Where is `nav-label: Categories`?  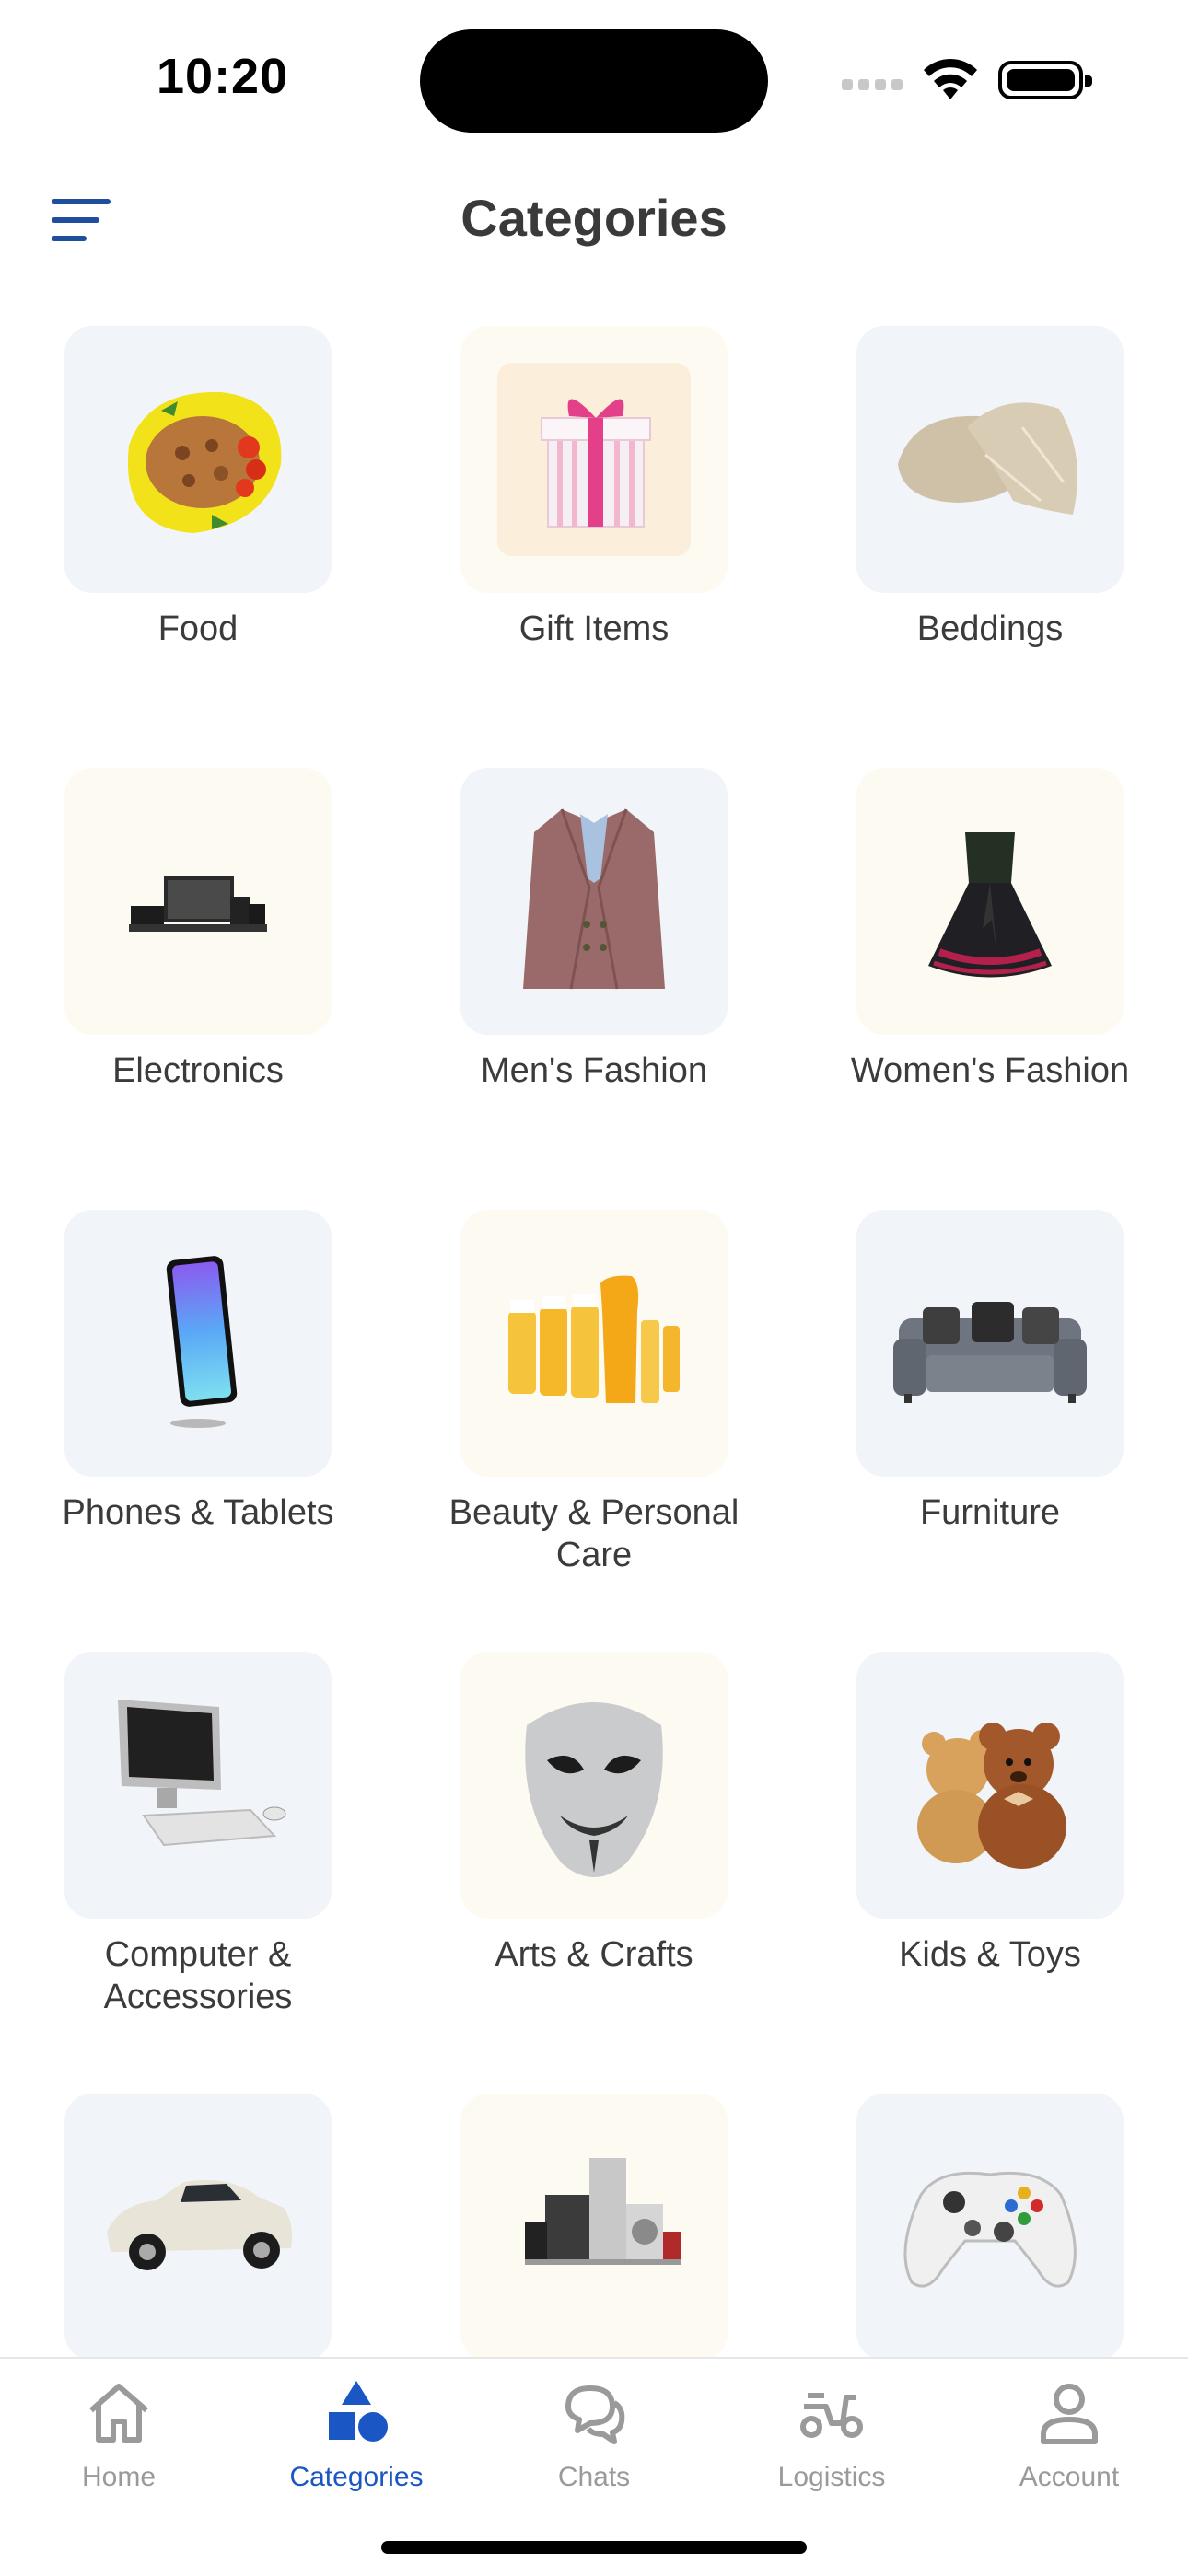
nav-label: Categories is located at coordinates (356, 2477).